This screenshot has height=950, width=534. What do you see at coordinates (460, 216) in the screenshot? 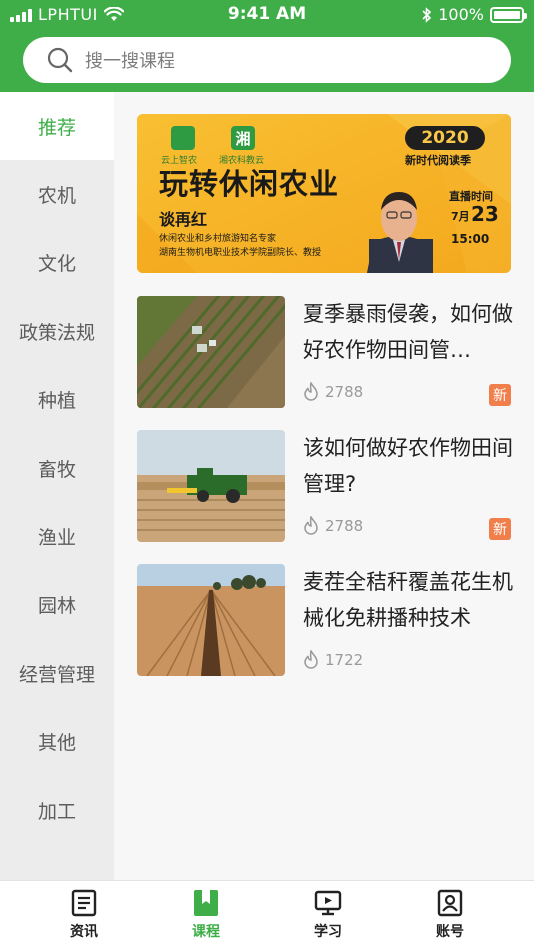
I see `live-month: 7月` at bounding box center [460, 216].